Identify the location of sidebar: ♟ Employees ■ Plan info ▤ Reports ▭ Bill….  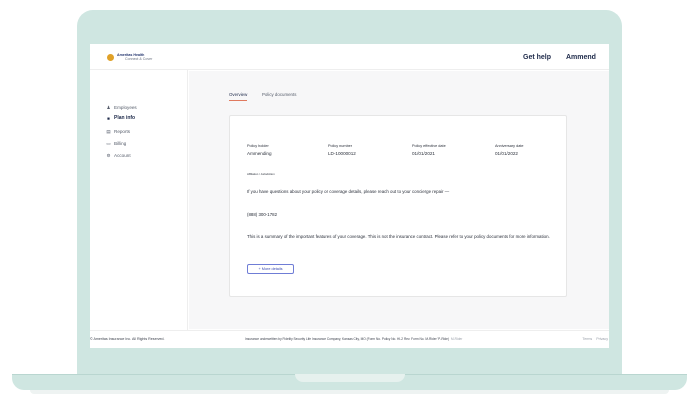
(139, 200).